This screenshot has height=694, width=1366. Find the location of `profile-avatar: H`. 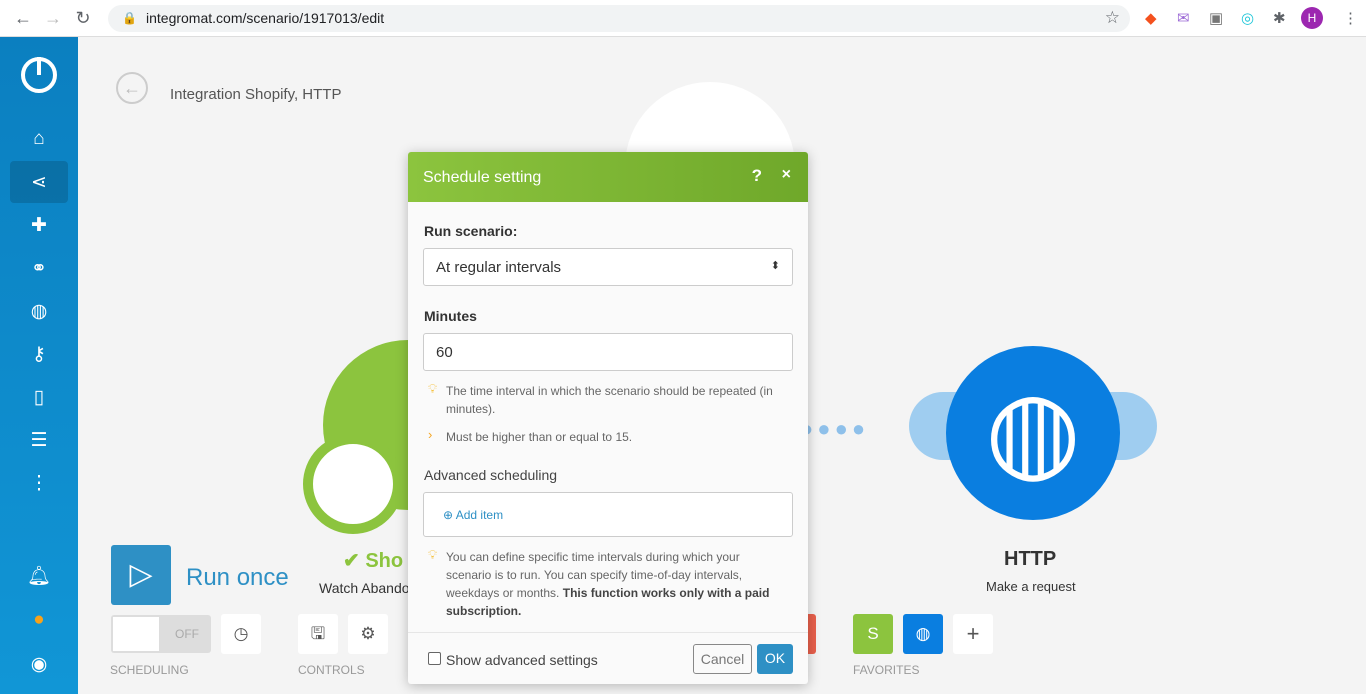

profile-avatar: H is located at coordinates (1312, 18).